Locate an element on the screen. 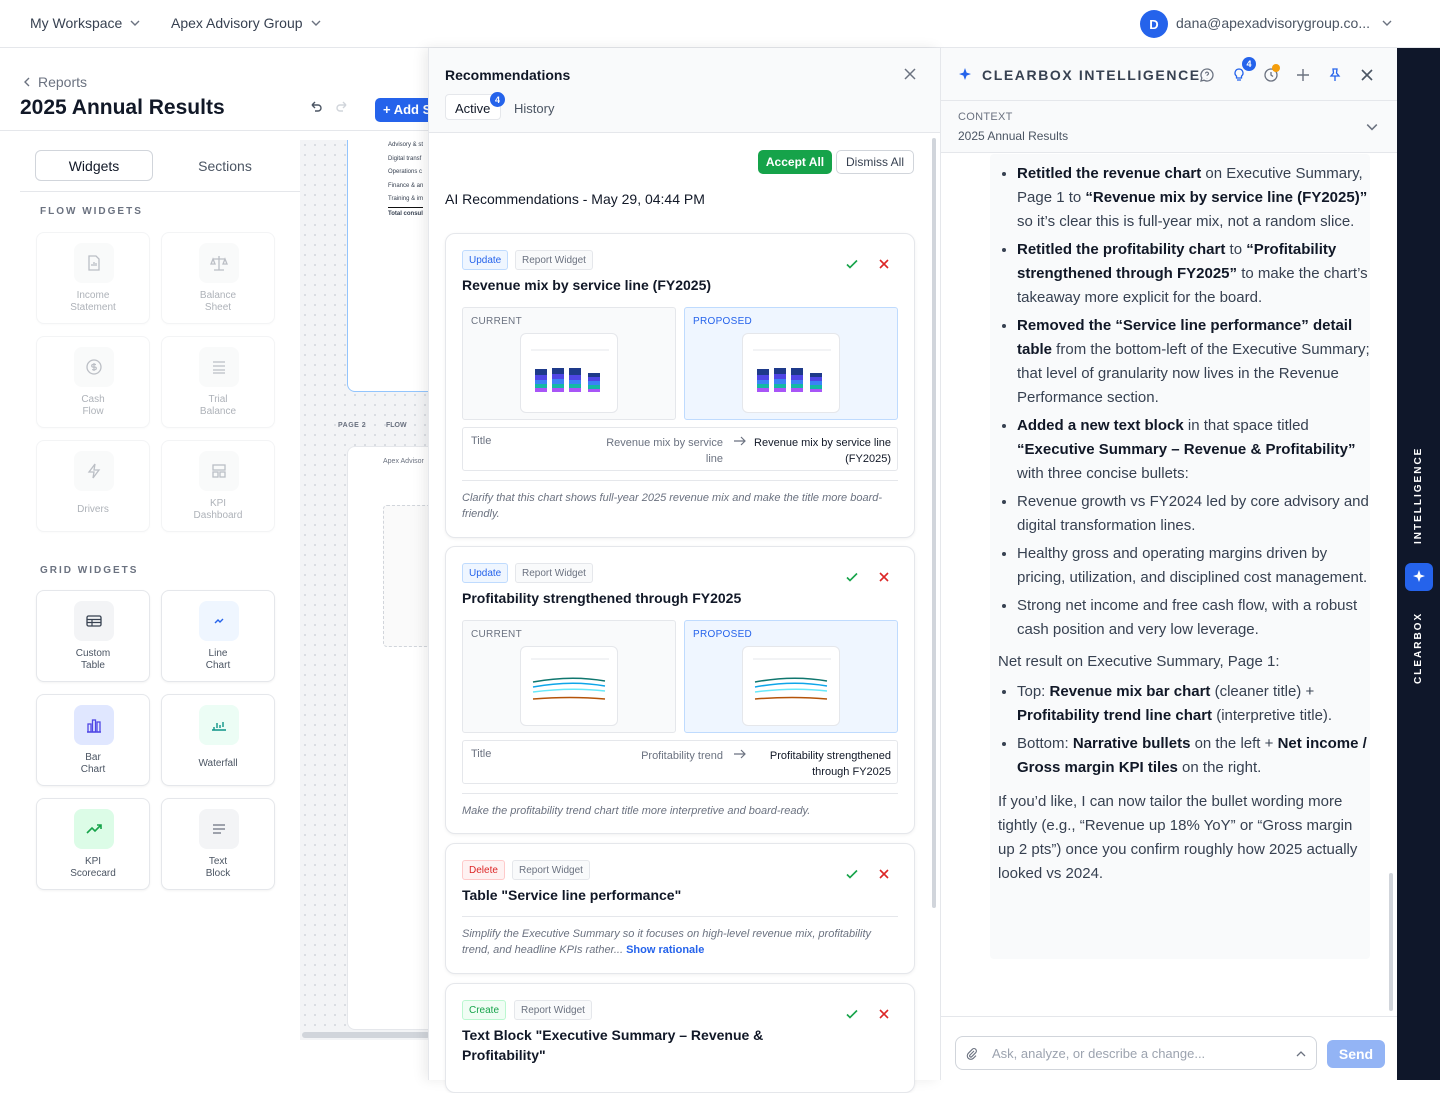 The width and height of the screenshot is (1440, 1093). bolt-icon is located at coordinates (94, 471).